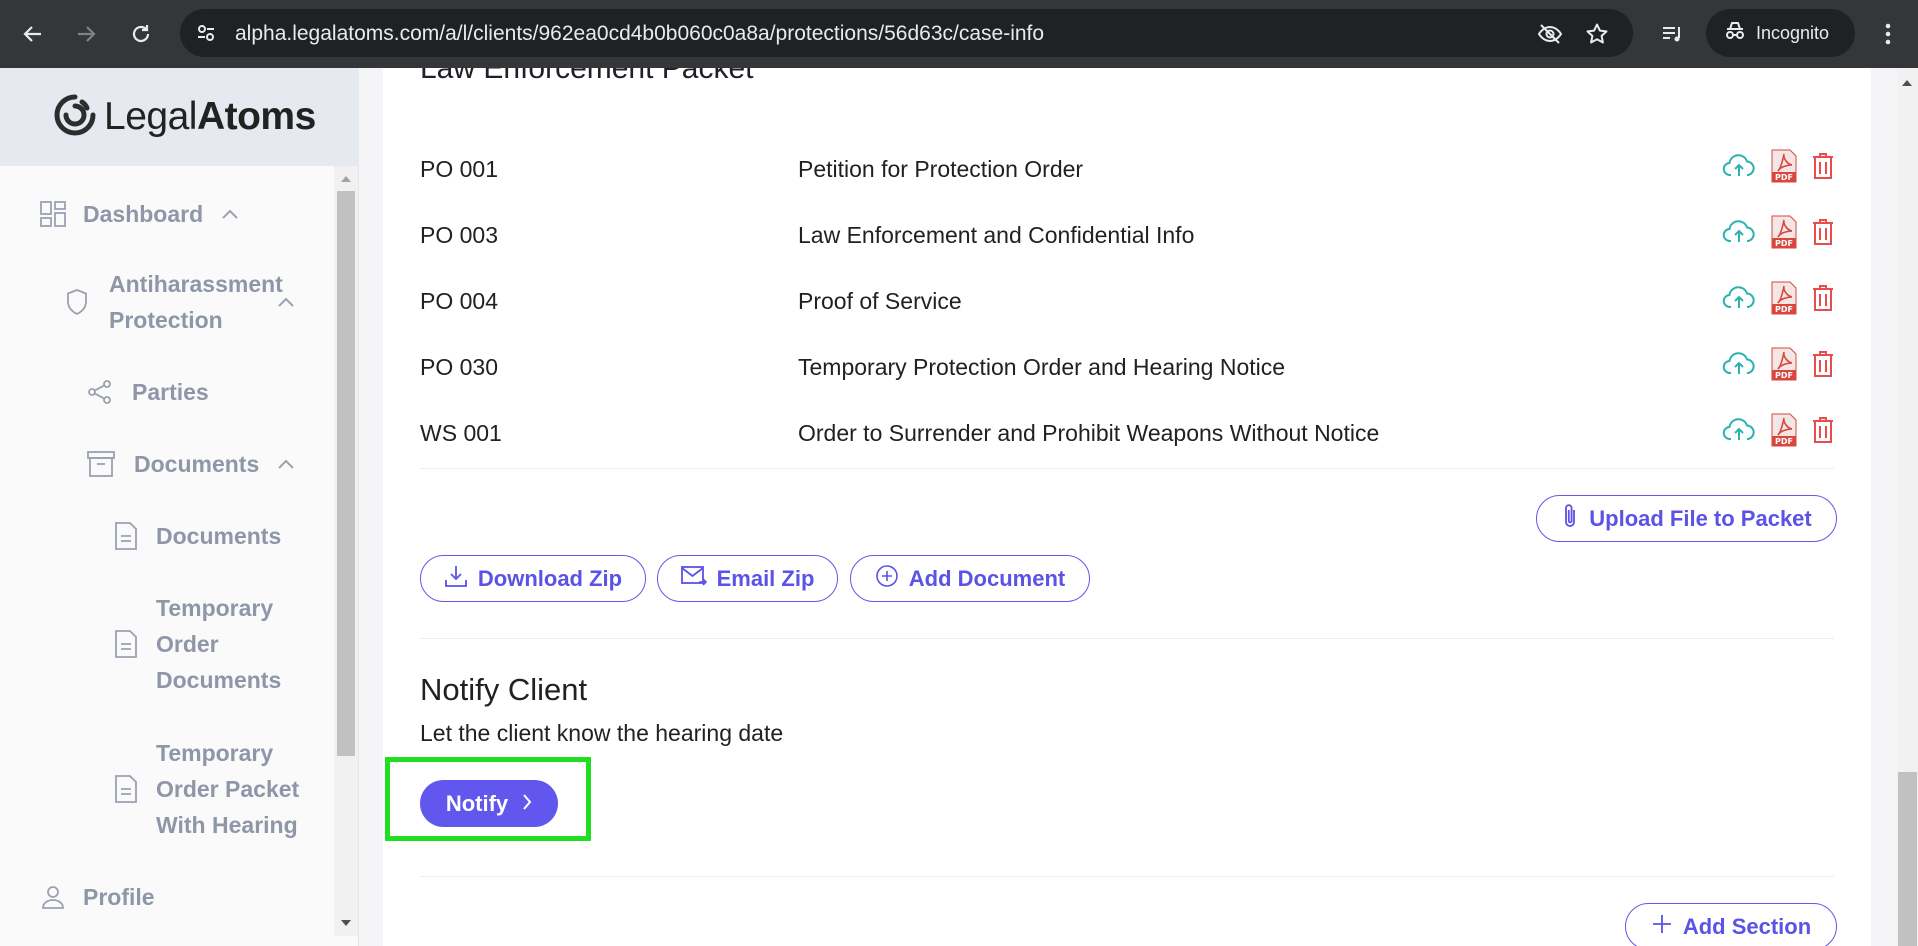 The image size is (1918, 946). What do you see at coordinates (119, 897) in the screenshot?
I see `sidebar-item-label: Profile` at bounding box center [119, 897].